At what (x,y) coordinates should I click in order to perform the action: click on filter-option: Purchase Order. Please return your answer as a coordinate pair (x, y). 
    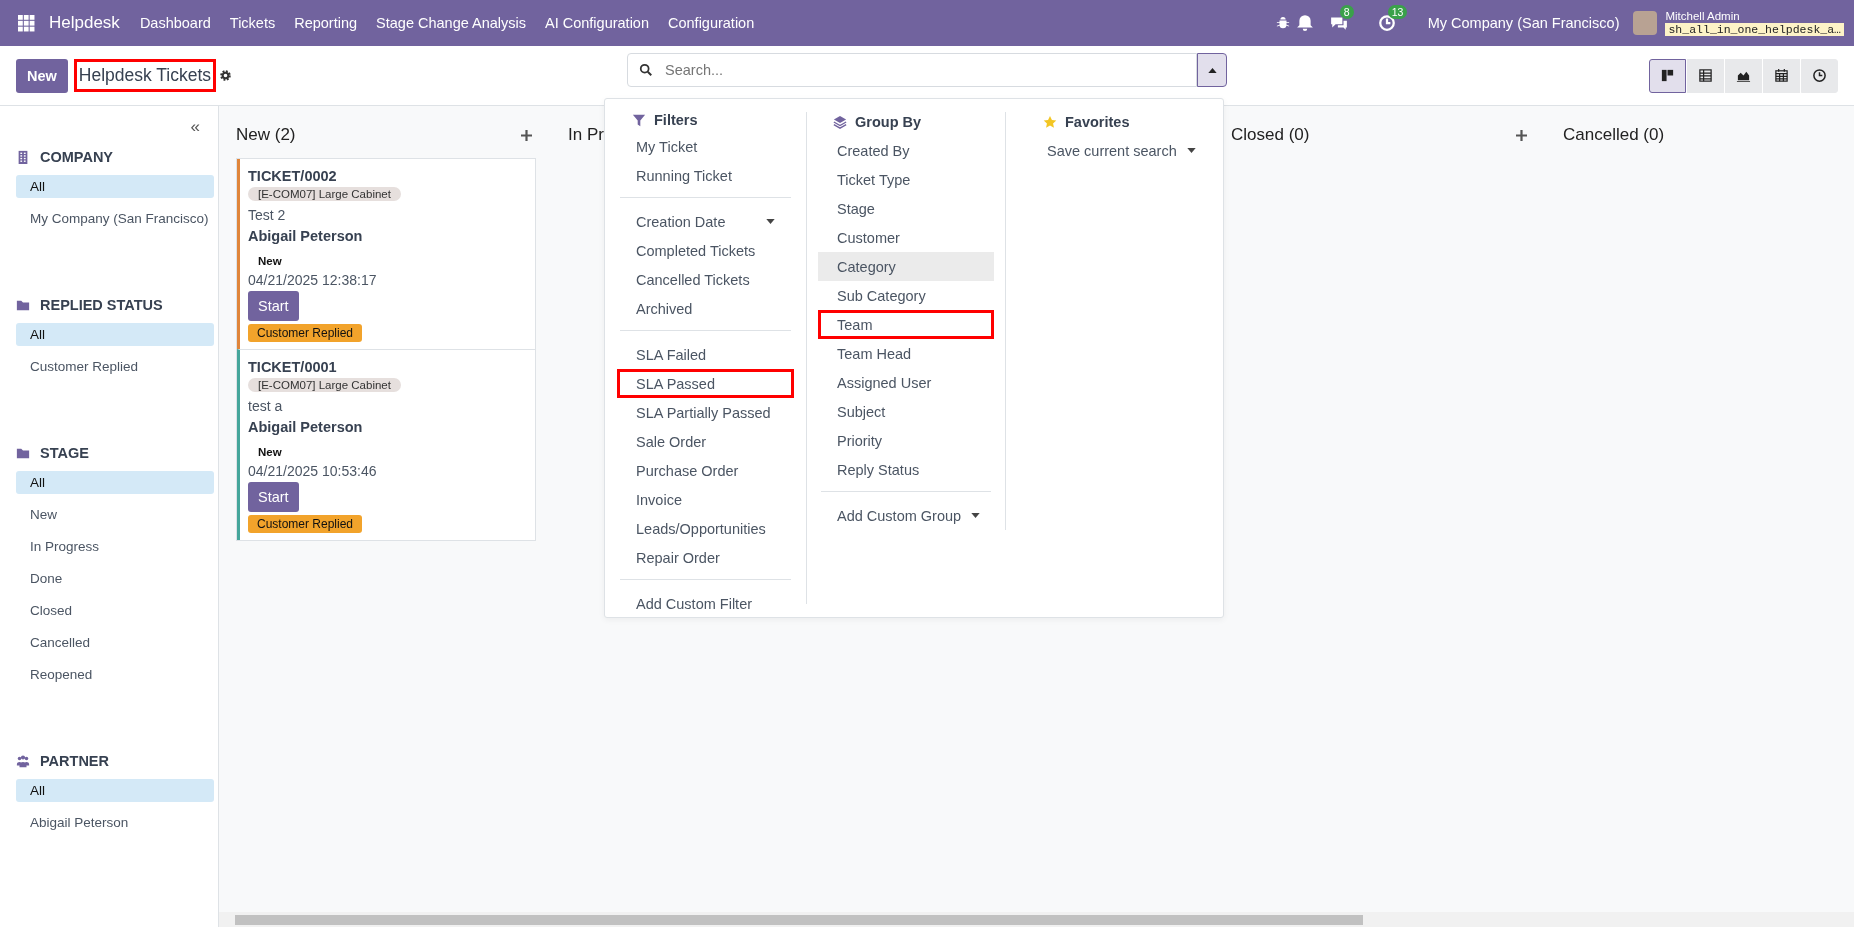
    Looking at the image, I should click on (705, 470).